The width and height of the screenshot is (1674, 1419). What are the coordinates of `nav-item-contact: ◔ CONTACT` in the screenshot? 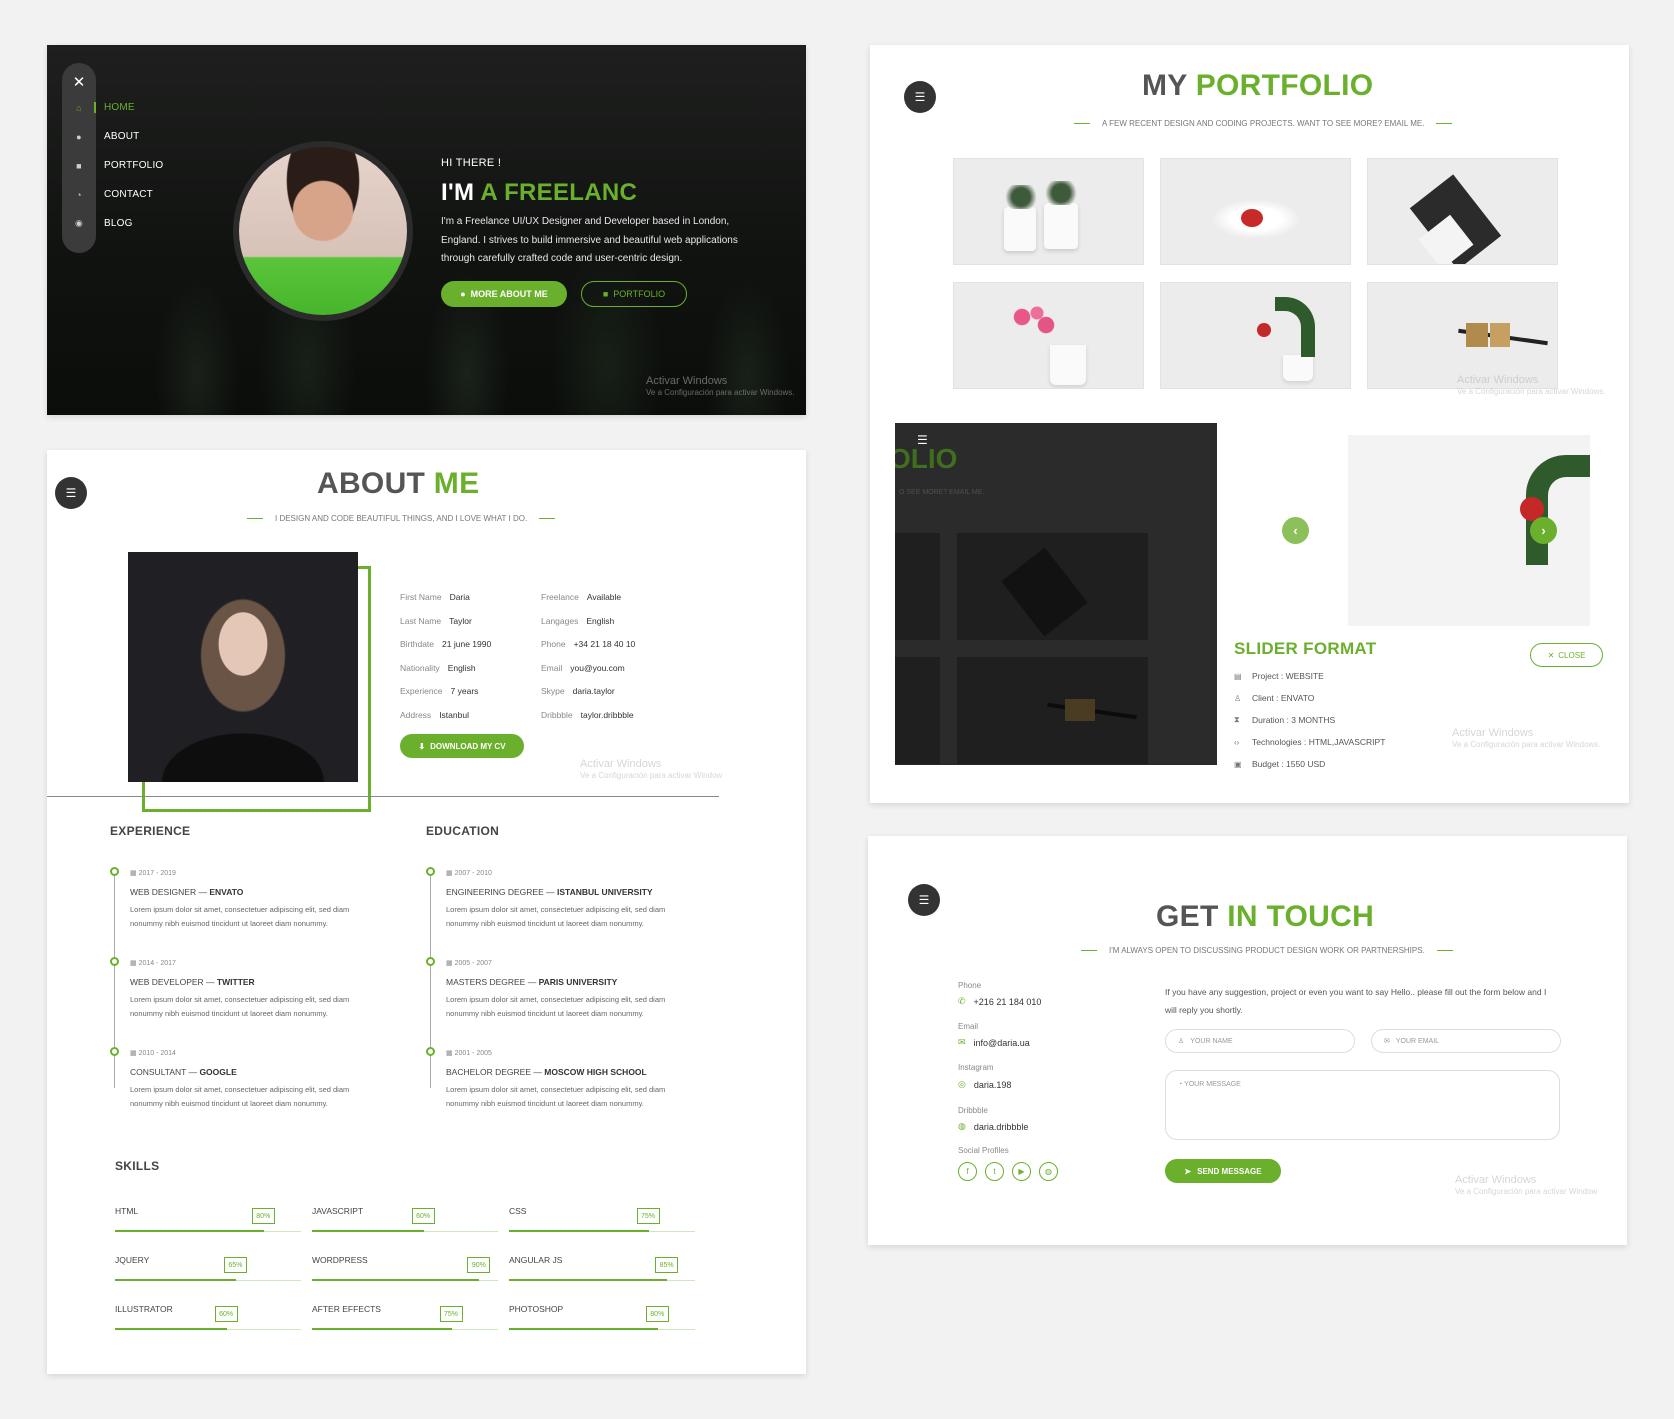 It's located at (111, 194).